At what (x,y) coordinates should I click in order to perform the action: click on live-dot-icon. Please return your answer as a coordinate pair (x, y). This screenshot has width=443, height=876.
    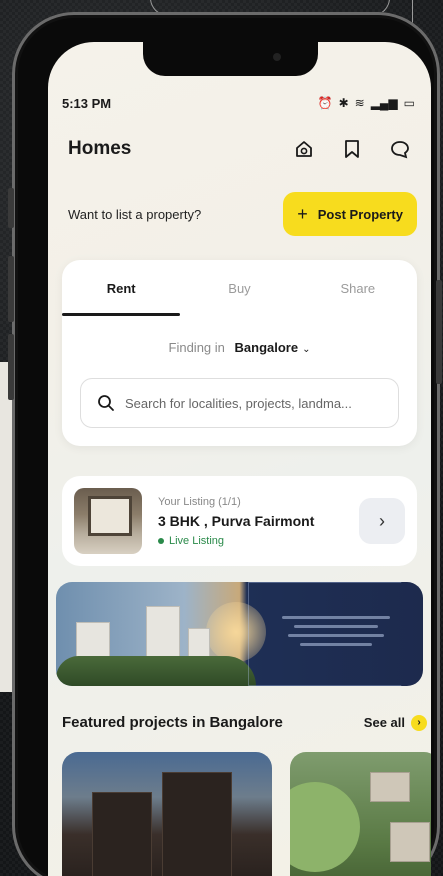
    Looking at the image, I should click on (161, 540).